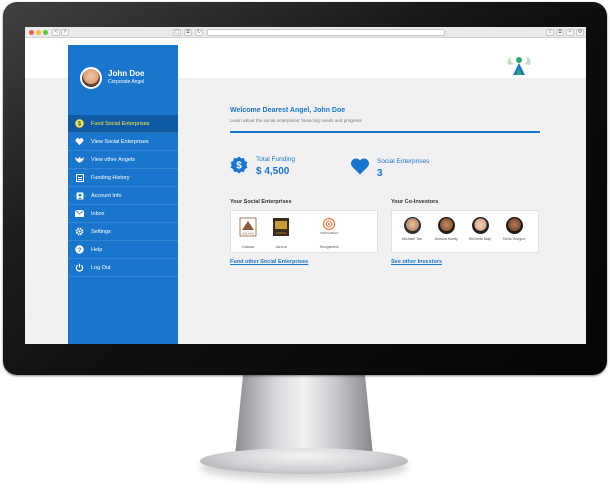 The height and width of the screenshot is (488, 610). Describe the element at coordinates (79, 123) in the screenshot. I see `dollar-coin-icon: $` at that location.